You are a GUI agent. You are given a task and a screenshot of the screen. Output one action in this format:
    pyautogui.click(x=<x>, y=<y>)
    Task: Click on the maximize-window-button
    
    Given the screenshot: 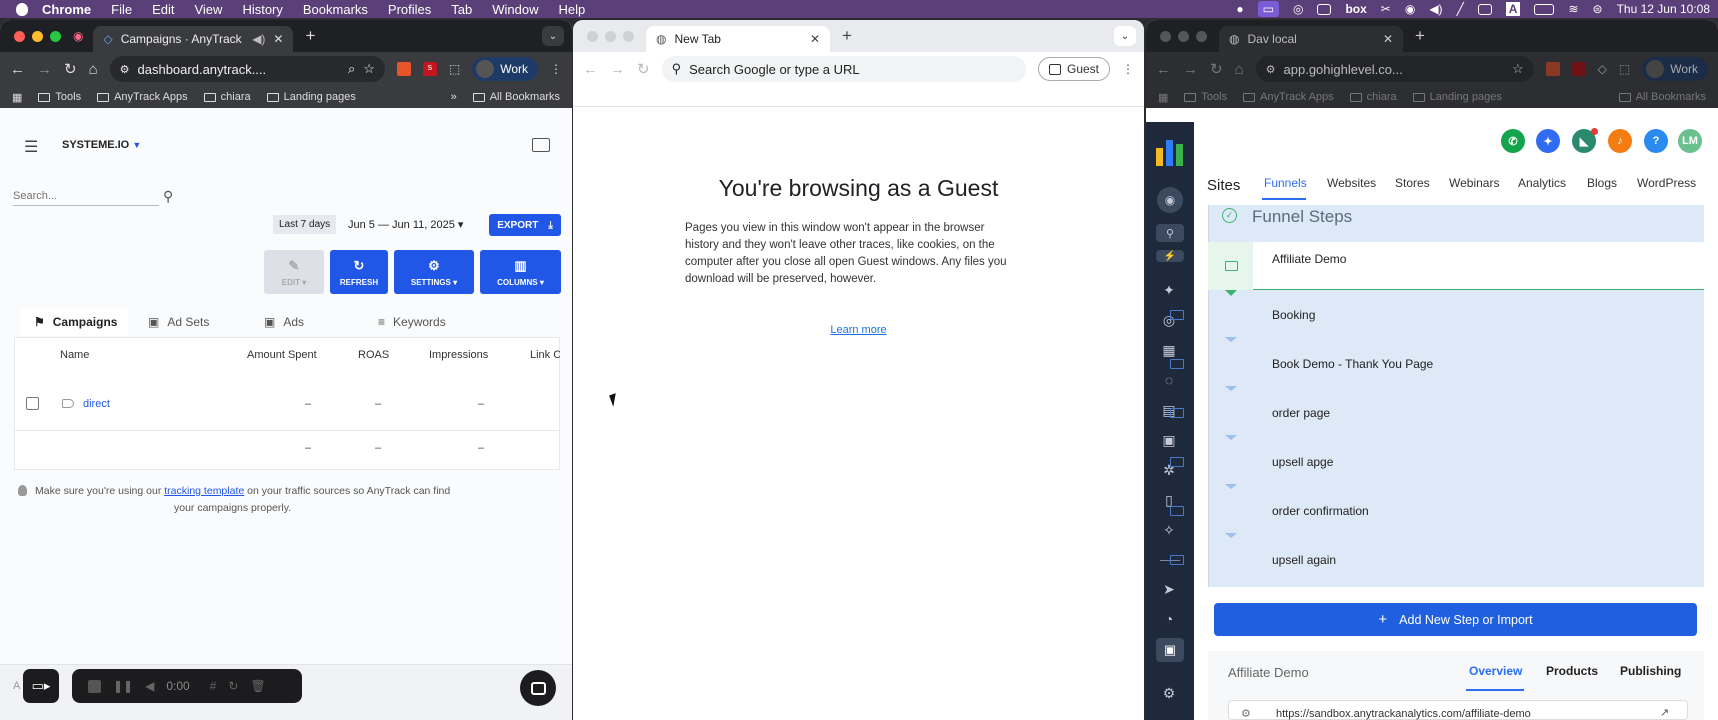 What is the action you would take?
    pyautogui.click(x=1201, y=36)
    